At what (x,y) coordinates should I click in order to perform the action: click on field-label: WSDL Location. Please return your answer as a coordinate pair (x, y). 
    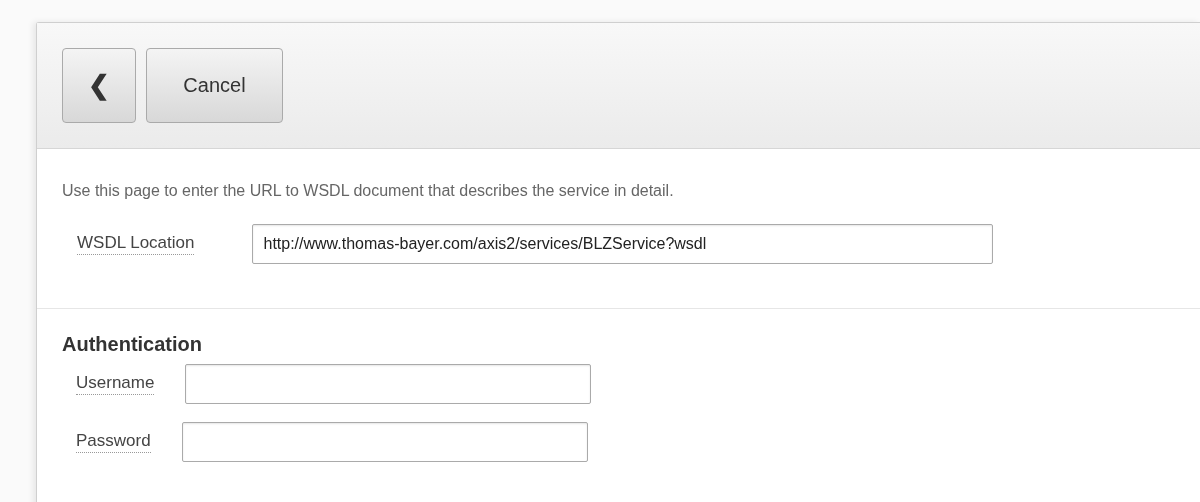
    Looking at the image, I should click on (136, 244).